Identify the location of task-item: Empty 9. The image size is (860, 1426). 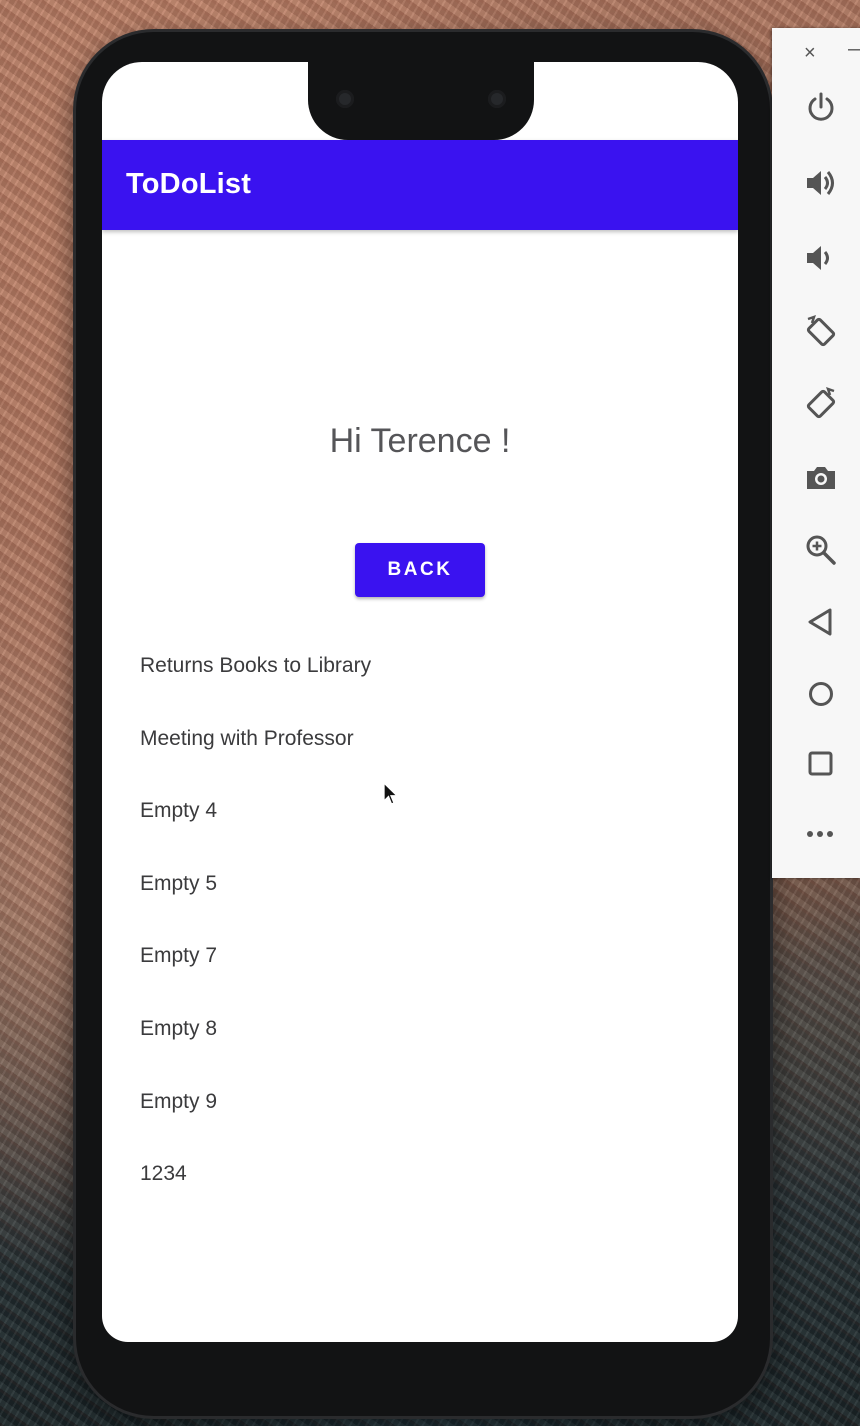
(420, 1120).